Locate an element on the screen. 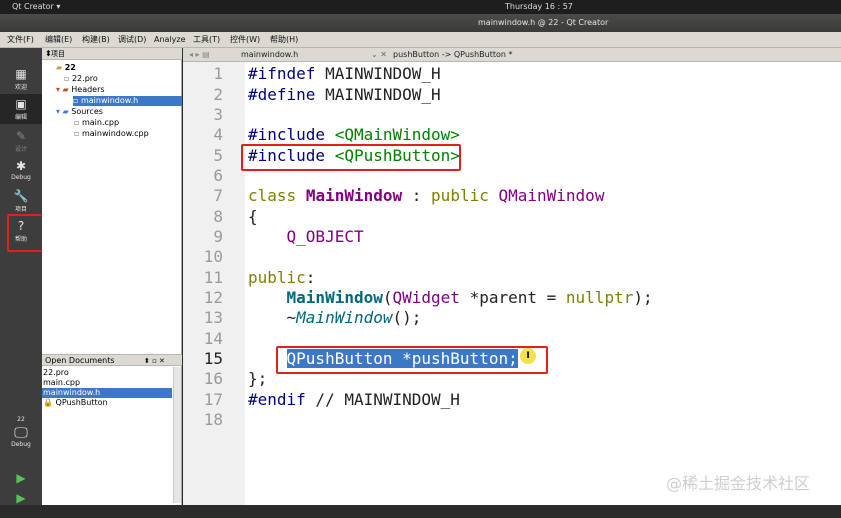  design-icon: ✎ is located at coordinates (21, 136).